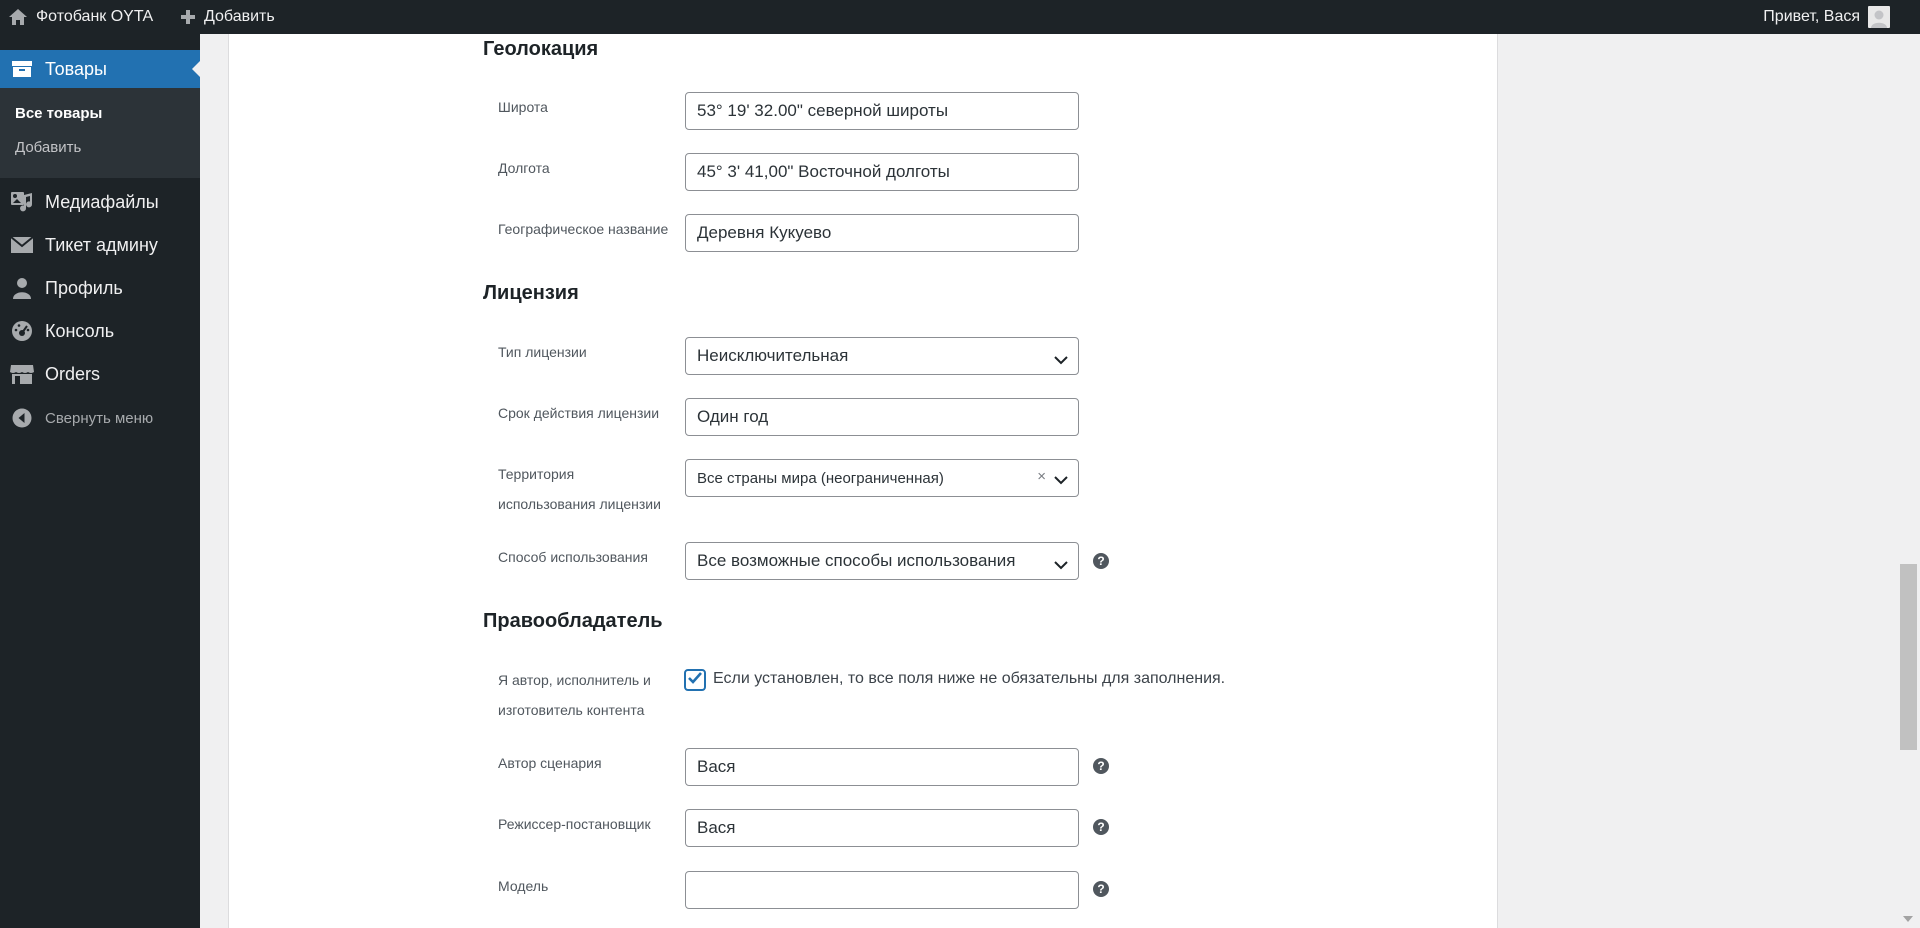  Describe the element at coordinates (84, 287) in the screenshot. I see `menu-label-profile: Профиль` at that location.